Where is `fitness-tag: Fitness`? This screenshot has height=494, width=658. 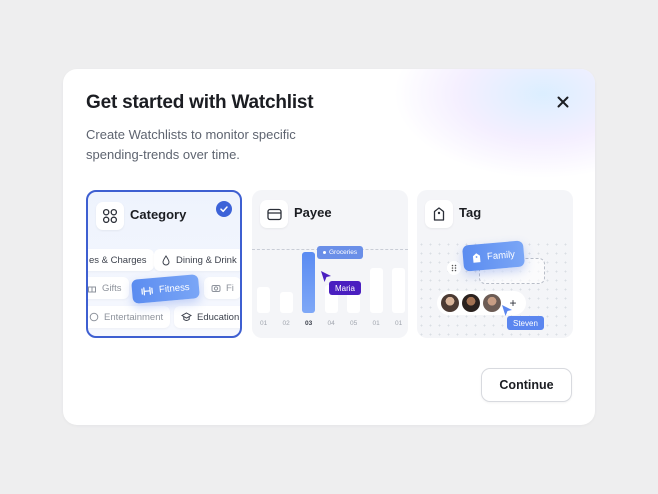 fitness-tag: Fitness is located at coordinates (165, 289).